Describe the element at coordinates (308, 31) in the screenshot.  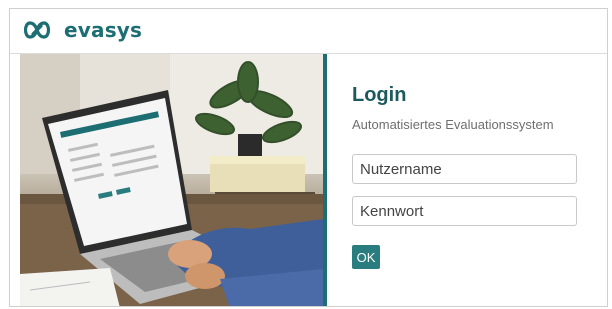
I see `header-bar: evasys` at that location.